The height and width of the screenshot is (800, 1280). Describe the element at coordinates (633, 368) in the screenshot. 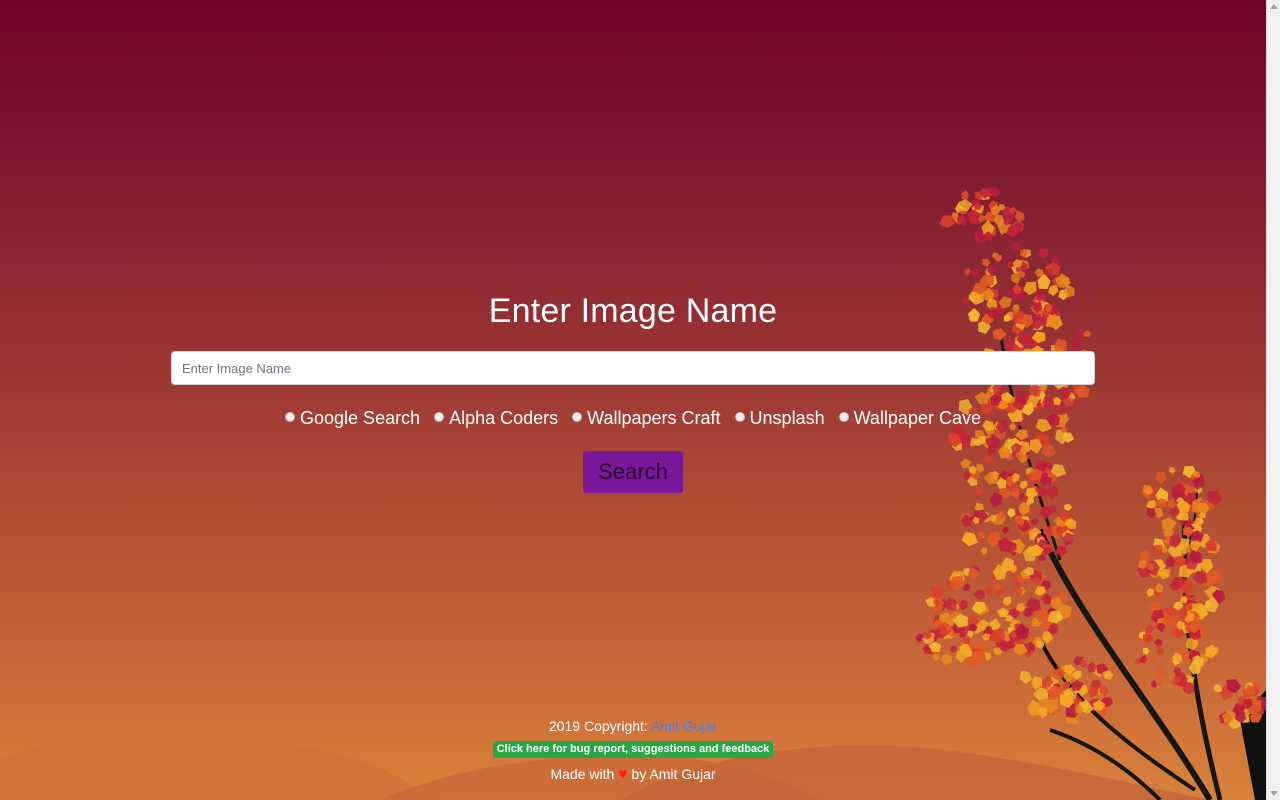

I see `search-input` at that location.